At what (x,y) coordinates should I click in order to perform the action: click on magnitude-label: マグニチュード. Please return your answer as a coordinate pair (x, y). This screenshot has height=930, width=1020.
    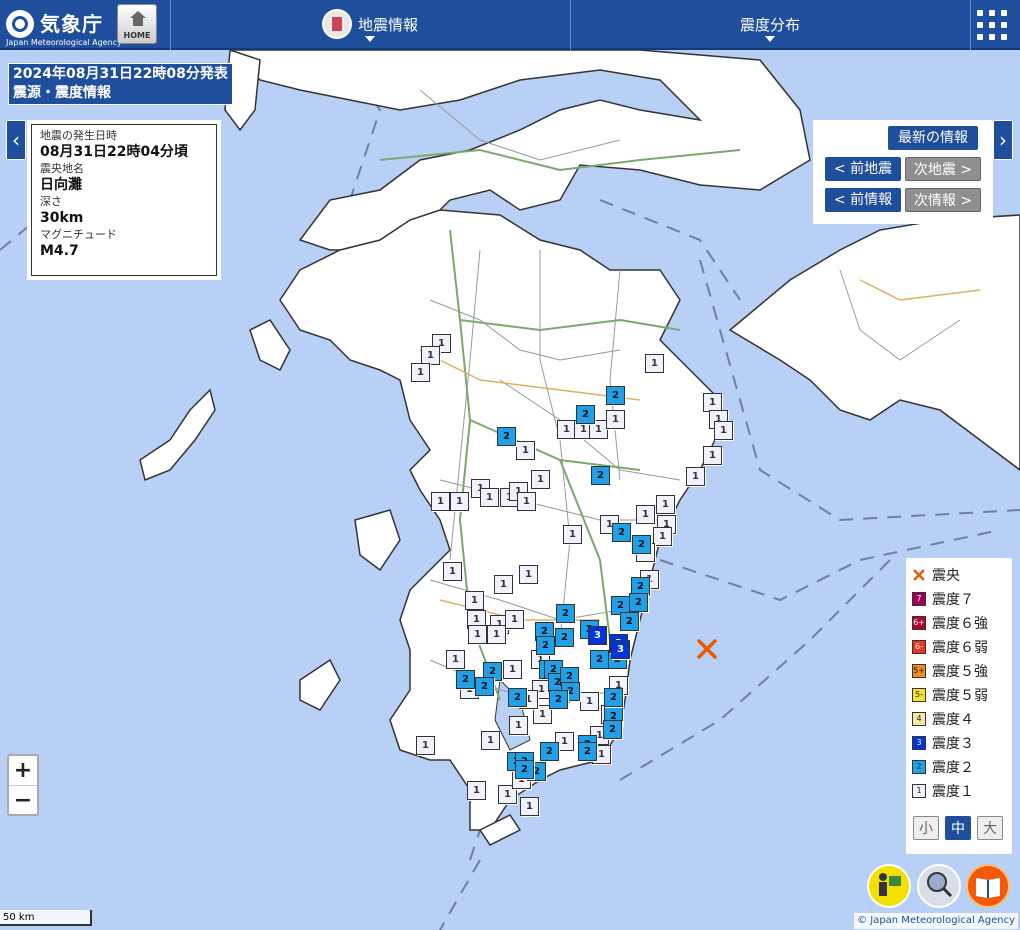
    Looking at the image, I should click on (78, 234).